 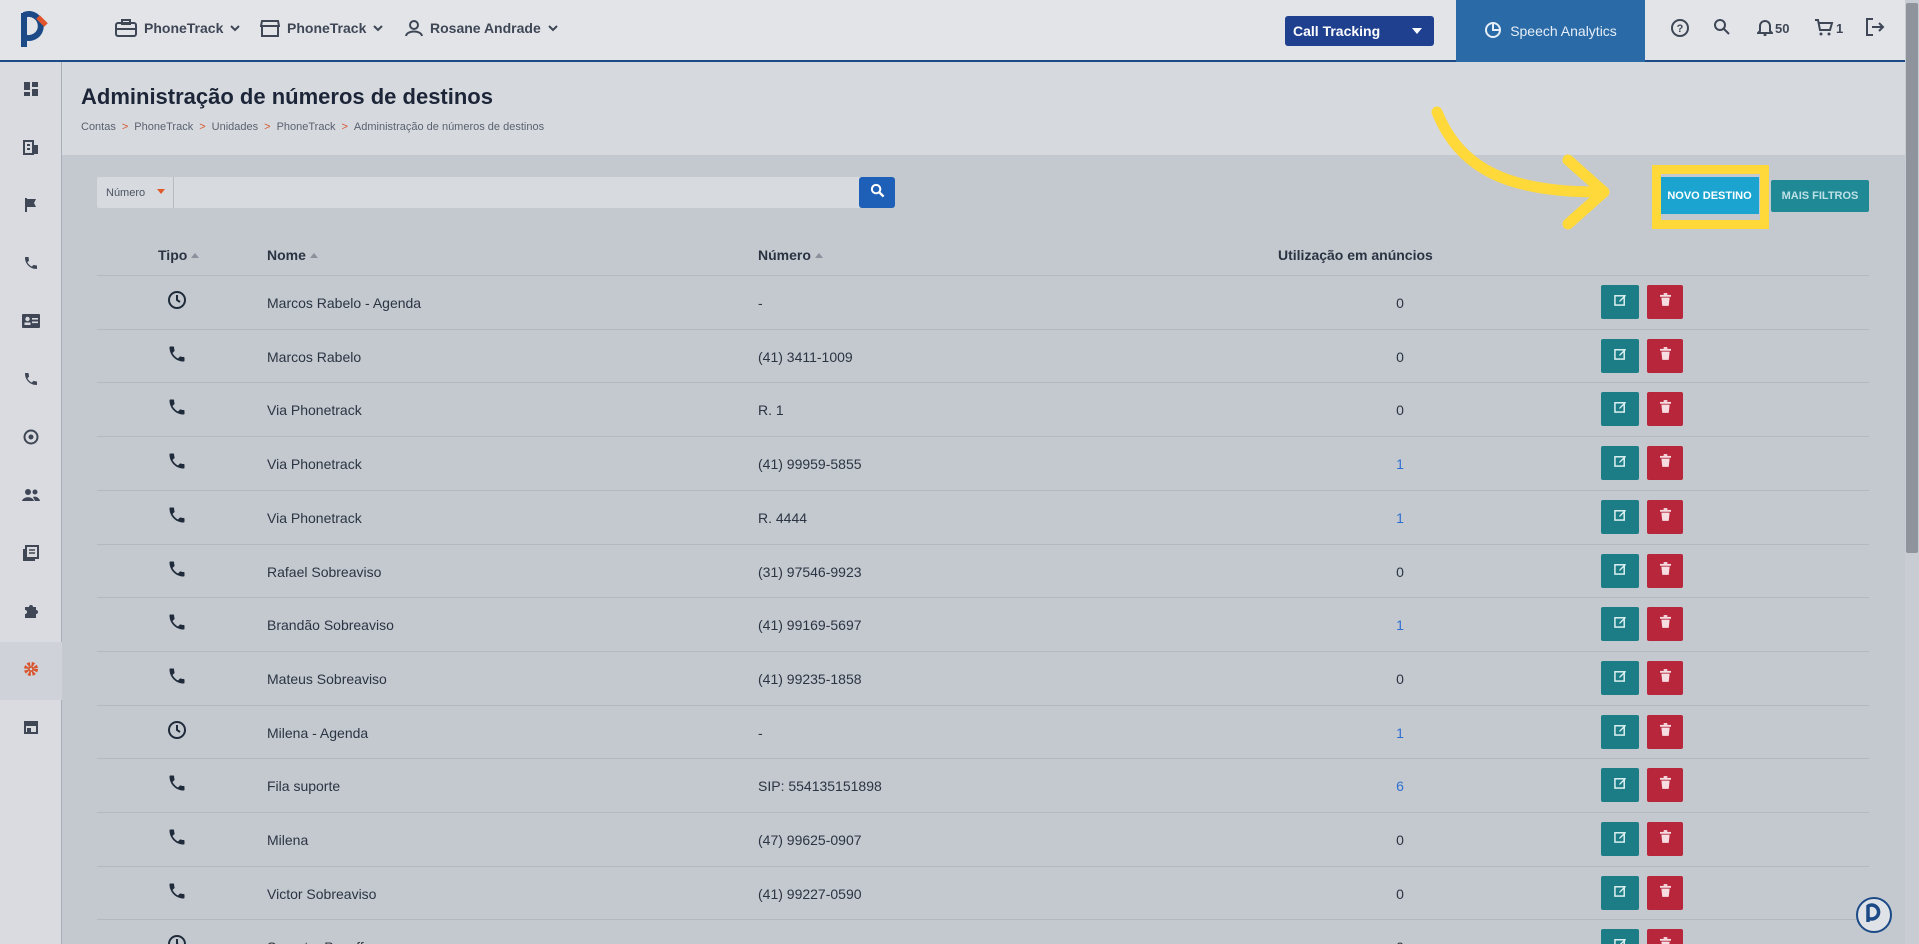 I want to click on sort-icon, so click(x=818, y=255).